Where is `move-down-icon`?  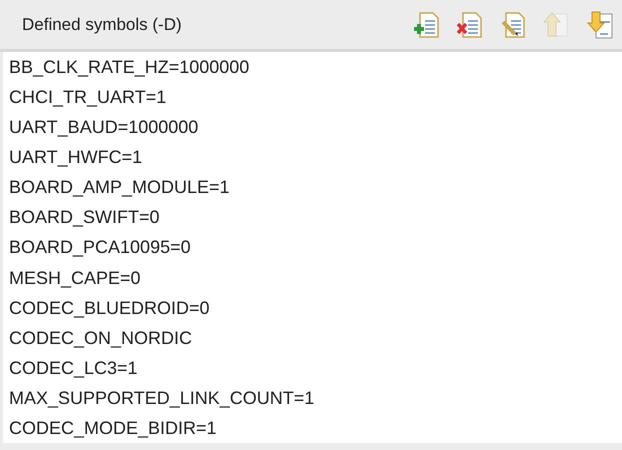 move-down-icon is located at coordinates (600, 25).